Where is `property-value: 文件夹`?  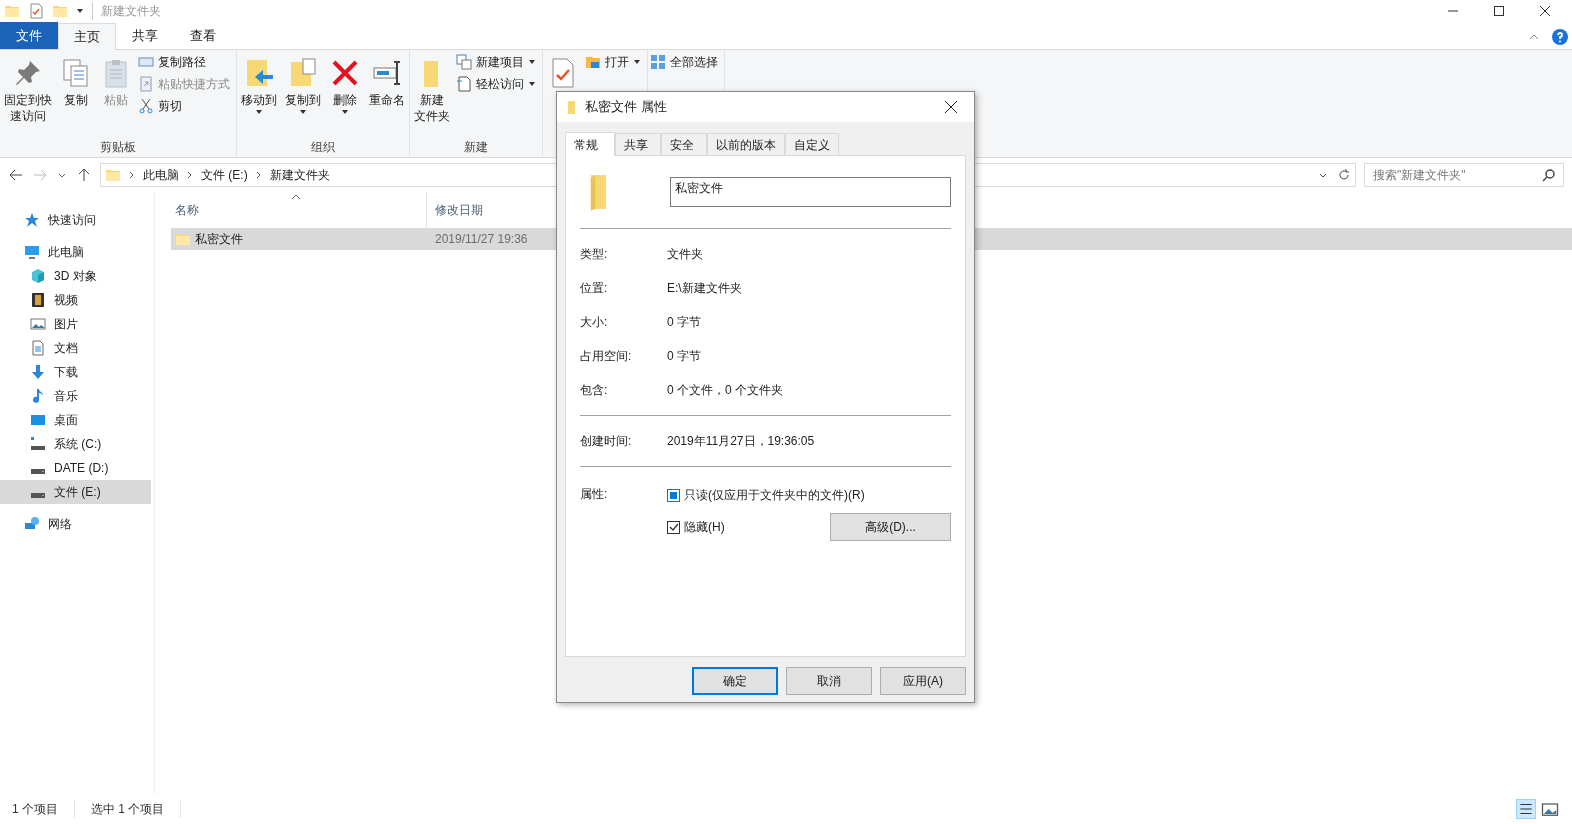 property-value: 文件夹 is located at coordinates (685, 254).